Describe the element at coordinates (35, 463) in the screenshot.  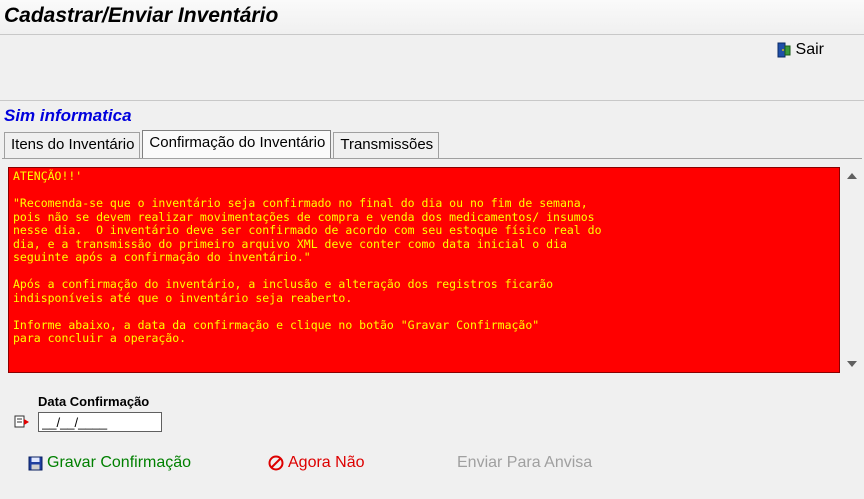
I see `floppy-disk-icon` at that location.